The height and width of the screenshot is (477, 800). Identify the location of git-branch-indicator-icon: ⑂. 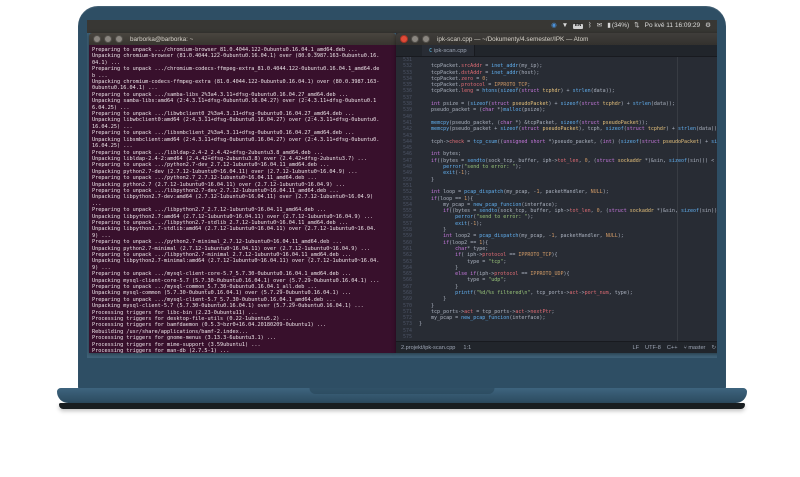
(685, 347).